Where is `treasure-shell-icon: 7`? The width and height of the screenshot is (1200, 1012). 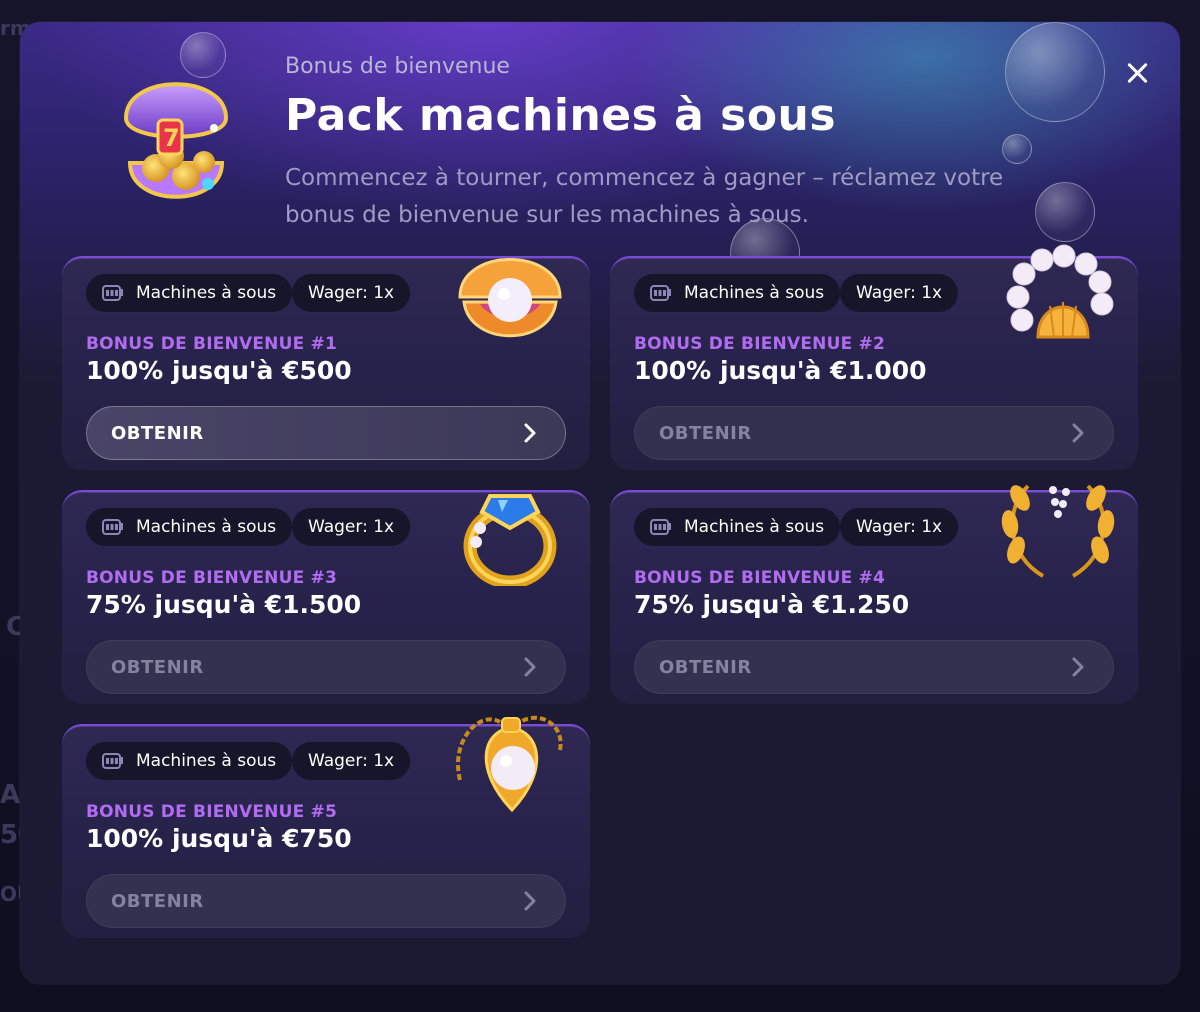 treasure-shell-icon: 7 is located at coordinates (176, 140).